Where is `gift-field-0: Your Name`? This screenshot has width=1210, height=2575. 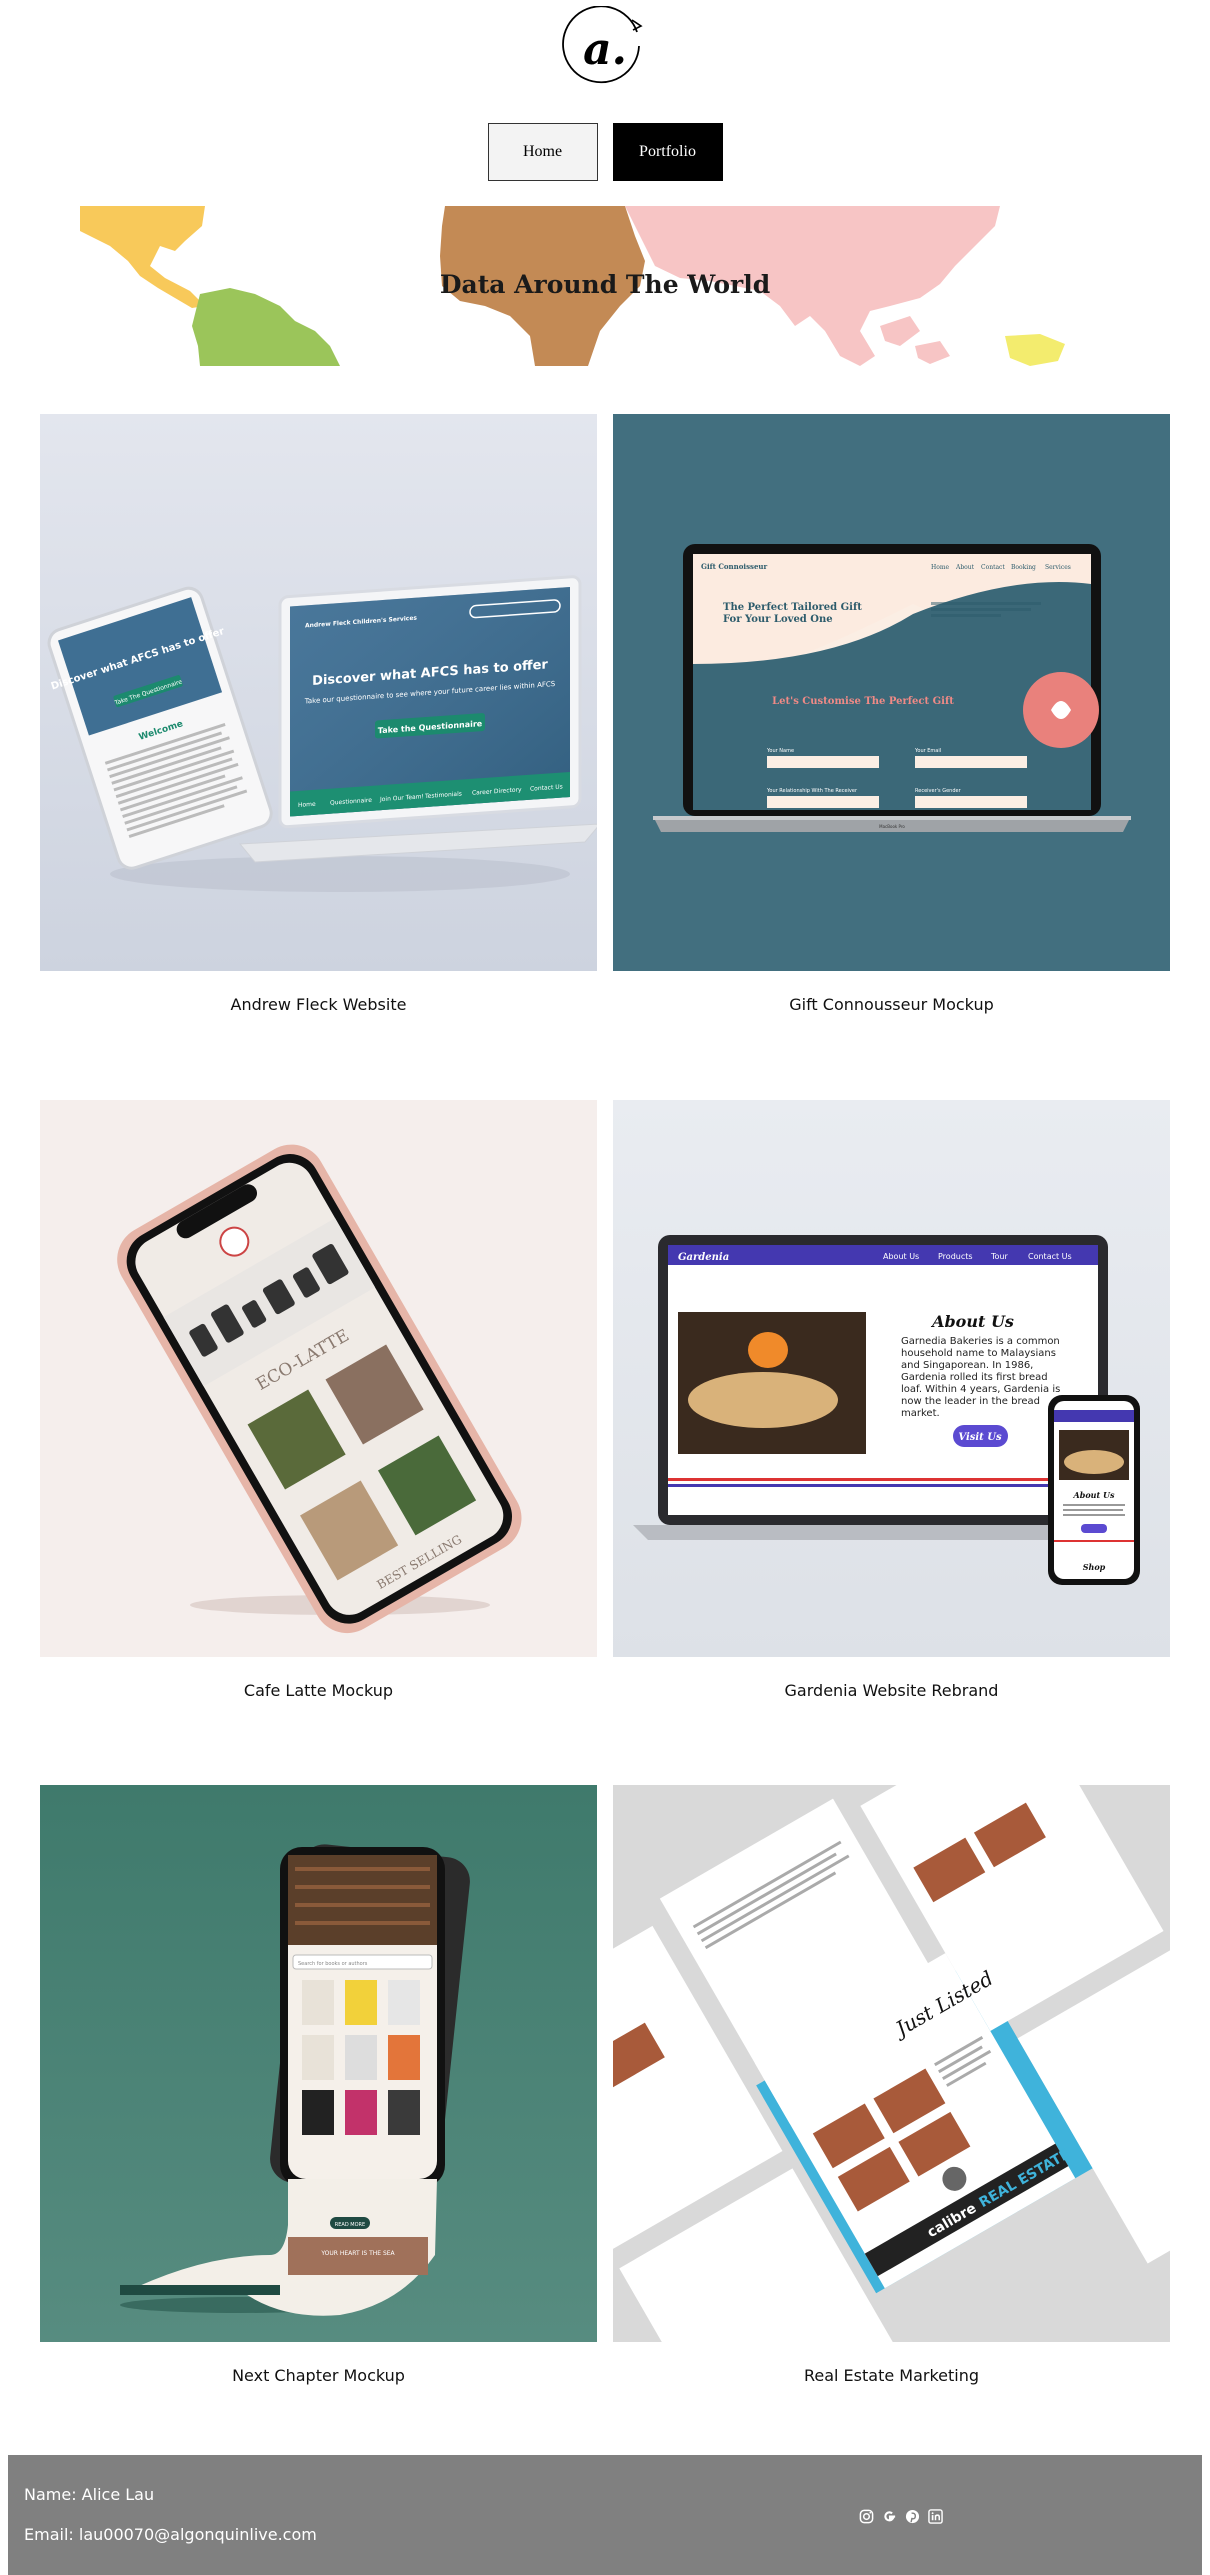
gift-field-0: Your Name is located at coordinates (780, 751).